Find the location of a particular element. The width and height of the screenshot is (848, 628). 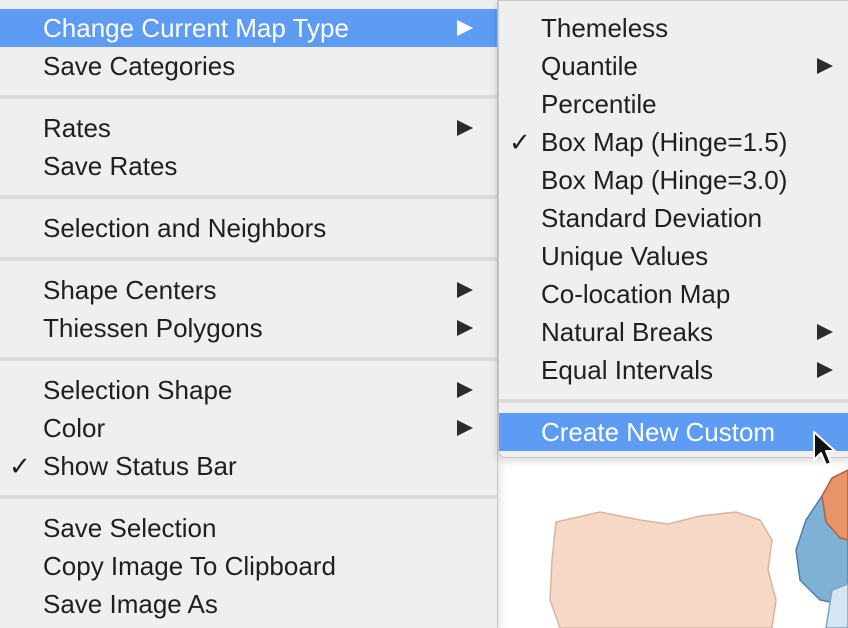

menu-item-color: Color is located at coordinates (248, 428).